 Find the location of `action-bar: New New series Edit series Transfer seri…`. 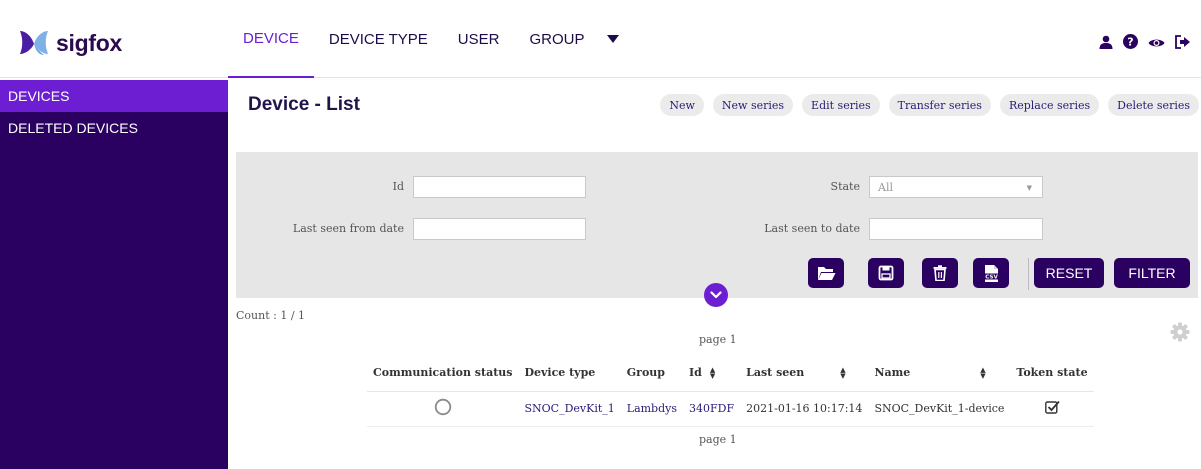

action-bar: New New series Edit series Transfer seri… is located at coordinates (929, 105).